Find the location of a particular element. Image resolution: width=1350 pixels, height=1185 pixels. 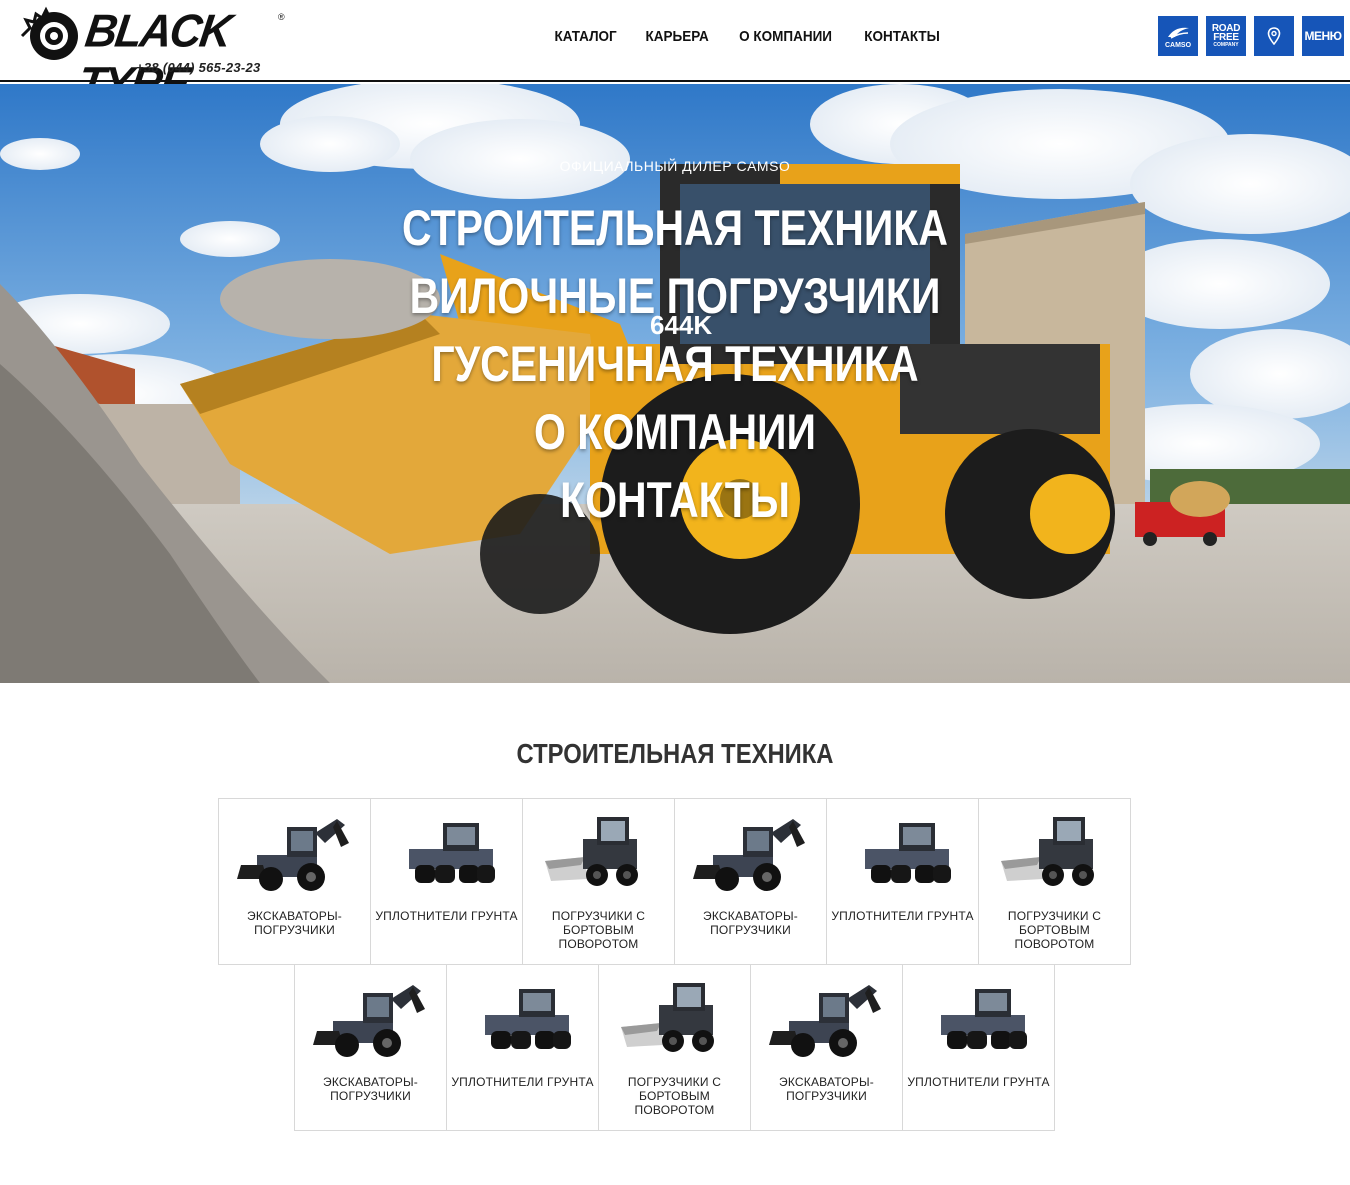

main-nav: КАТАЛОГ КАРЬЕРА О КОМПАНИИ КОНТАКТЫ is located at coordinates (747, 36).